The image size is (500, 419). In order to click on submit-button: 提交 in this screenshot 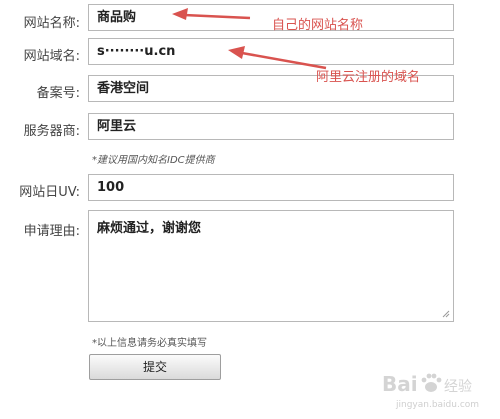, I will do `click(155, 367)`.